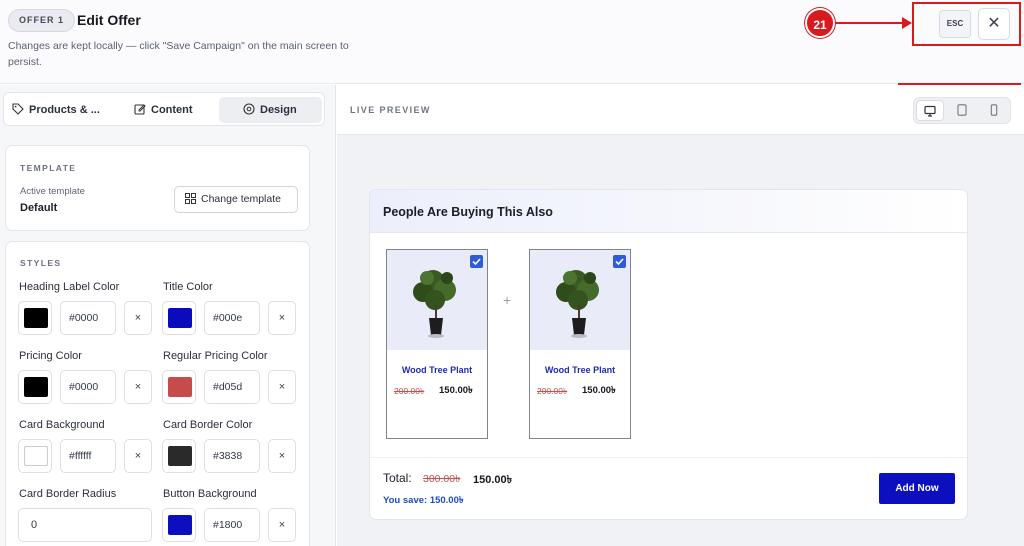  I want to click on settings-tabs: Products & ... Content Design, so click(164, 109).